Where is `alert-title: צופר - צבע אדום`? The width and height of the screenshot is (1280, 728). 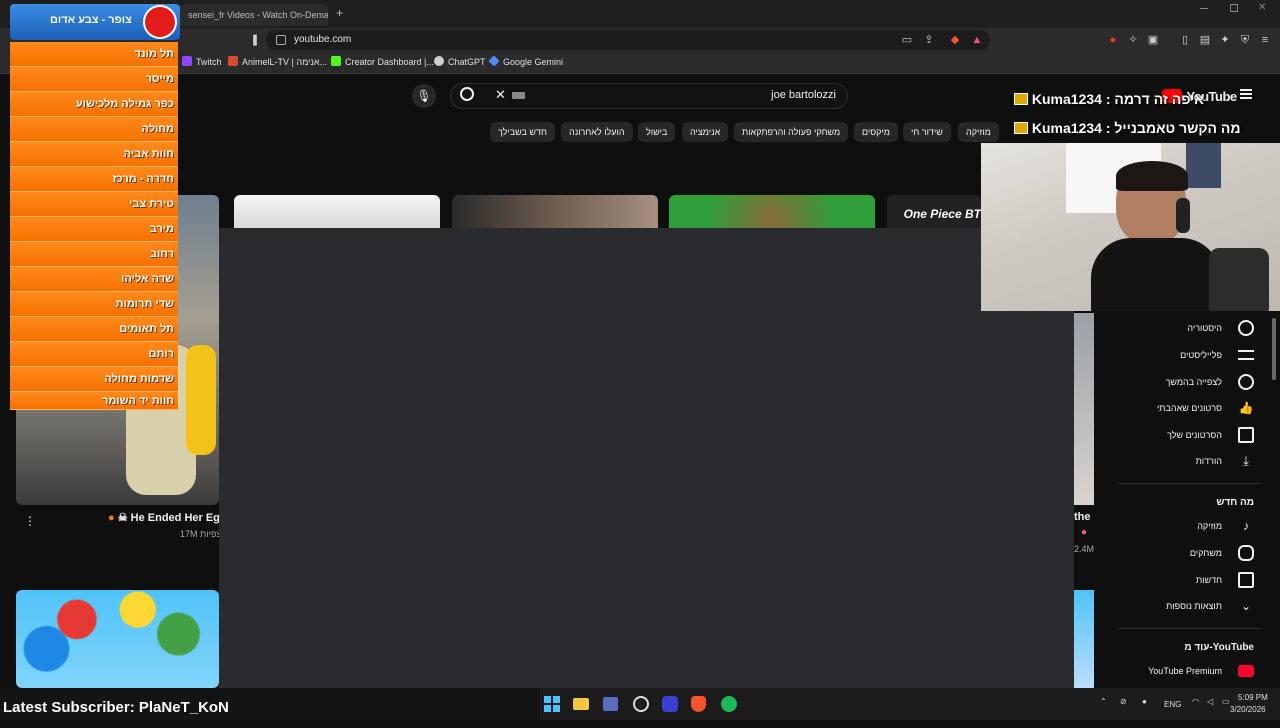 alert-title: צופר - צבע אדום is located at coordinates (91, 20).